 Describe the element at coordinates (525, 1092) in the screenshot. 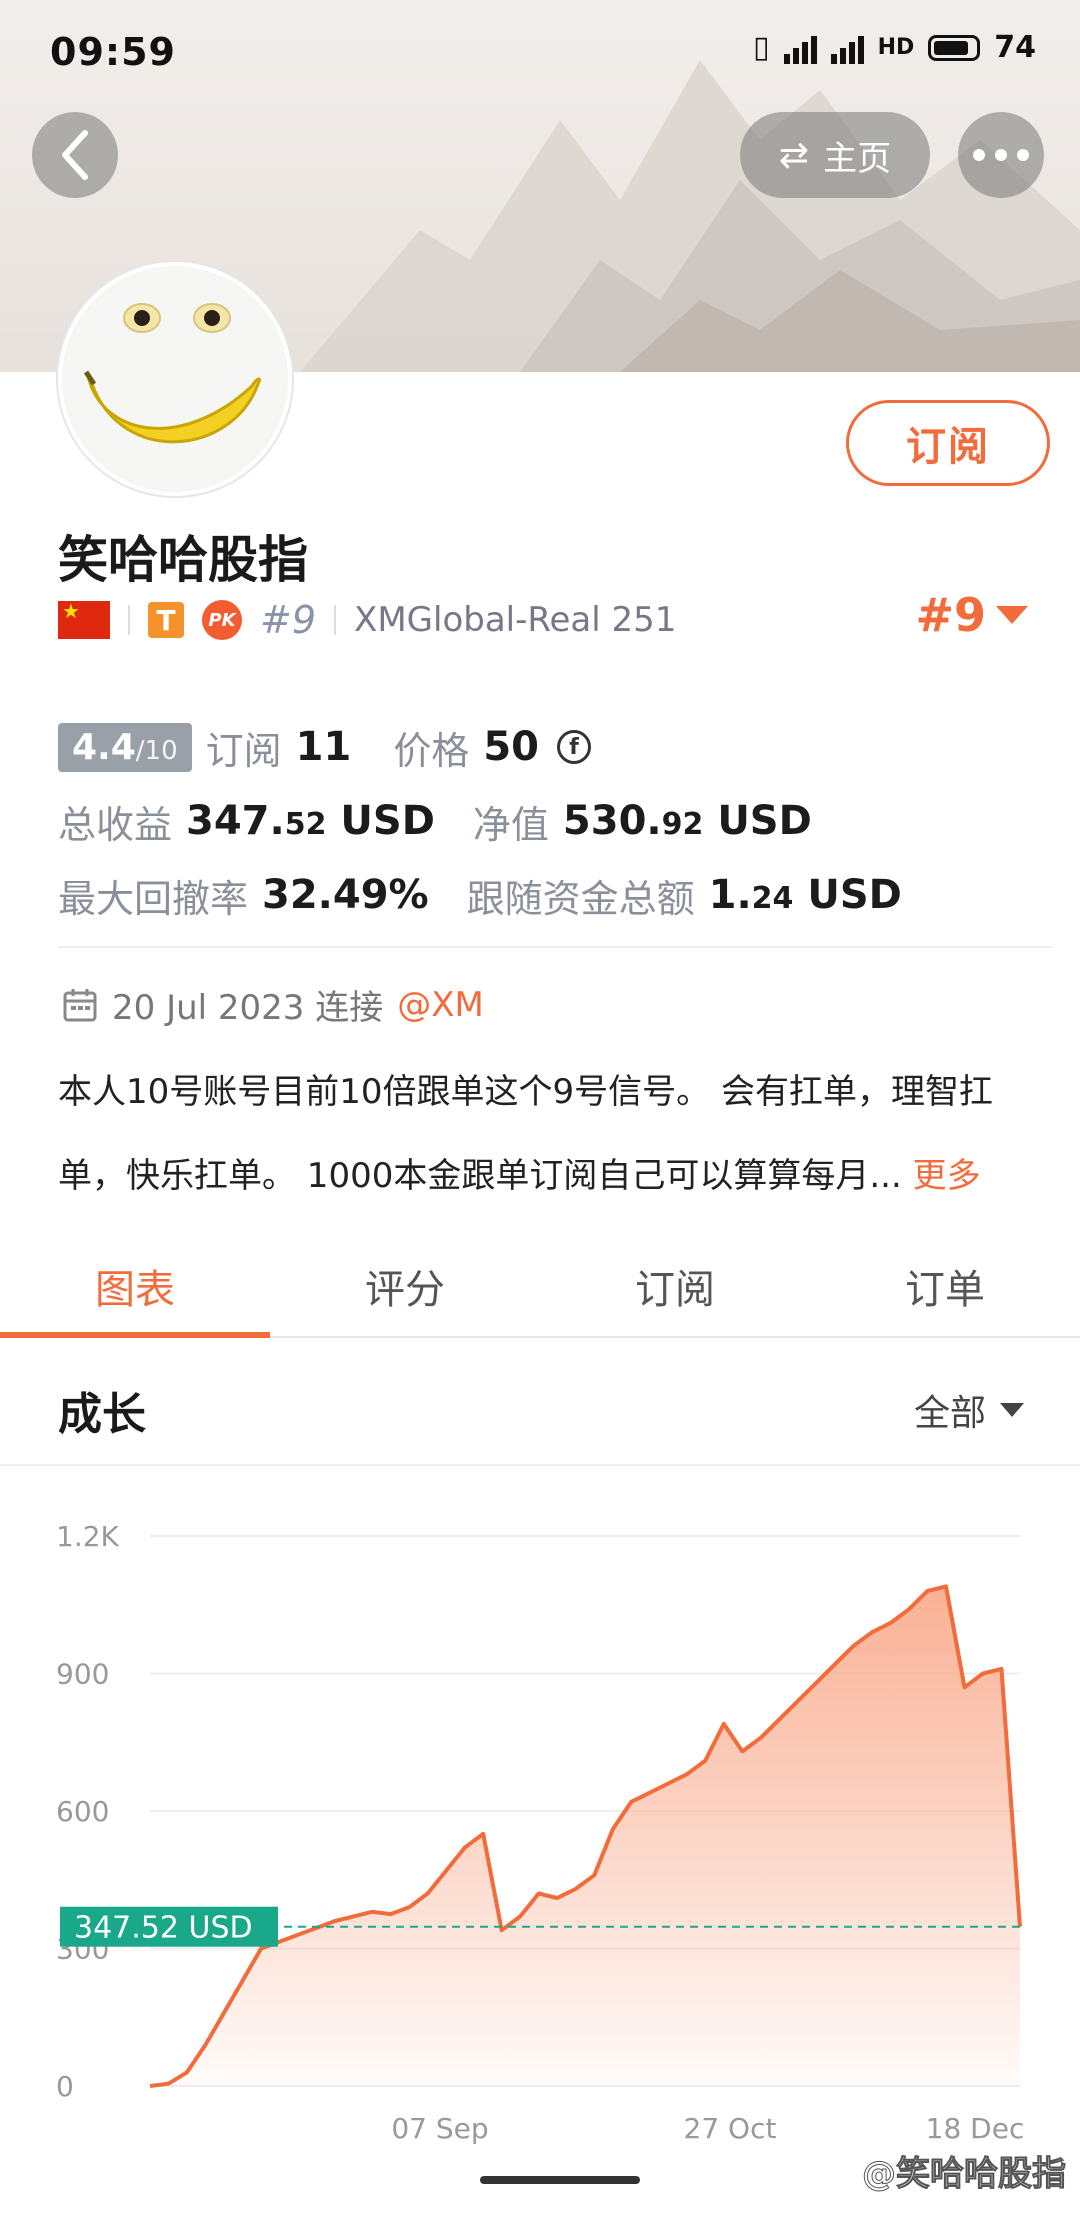

I see `description-line-1: 本人10号账号目前10倍跟单这个9号信号。 会有扛单，理智扛` at that location.